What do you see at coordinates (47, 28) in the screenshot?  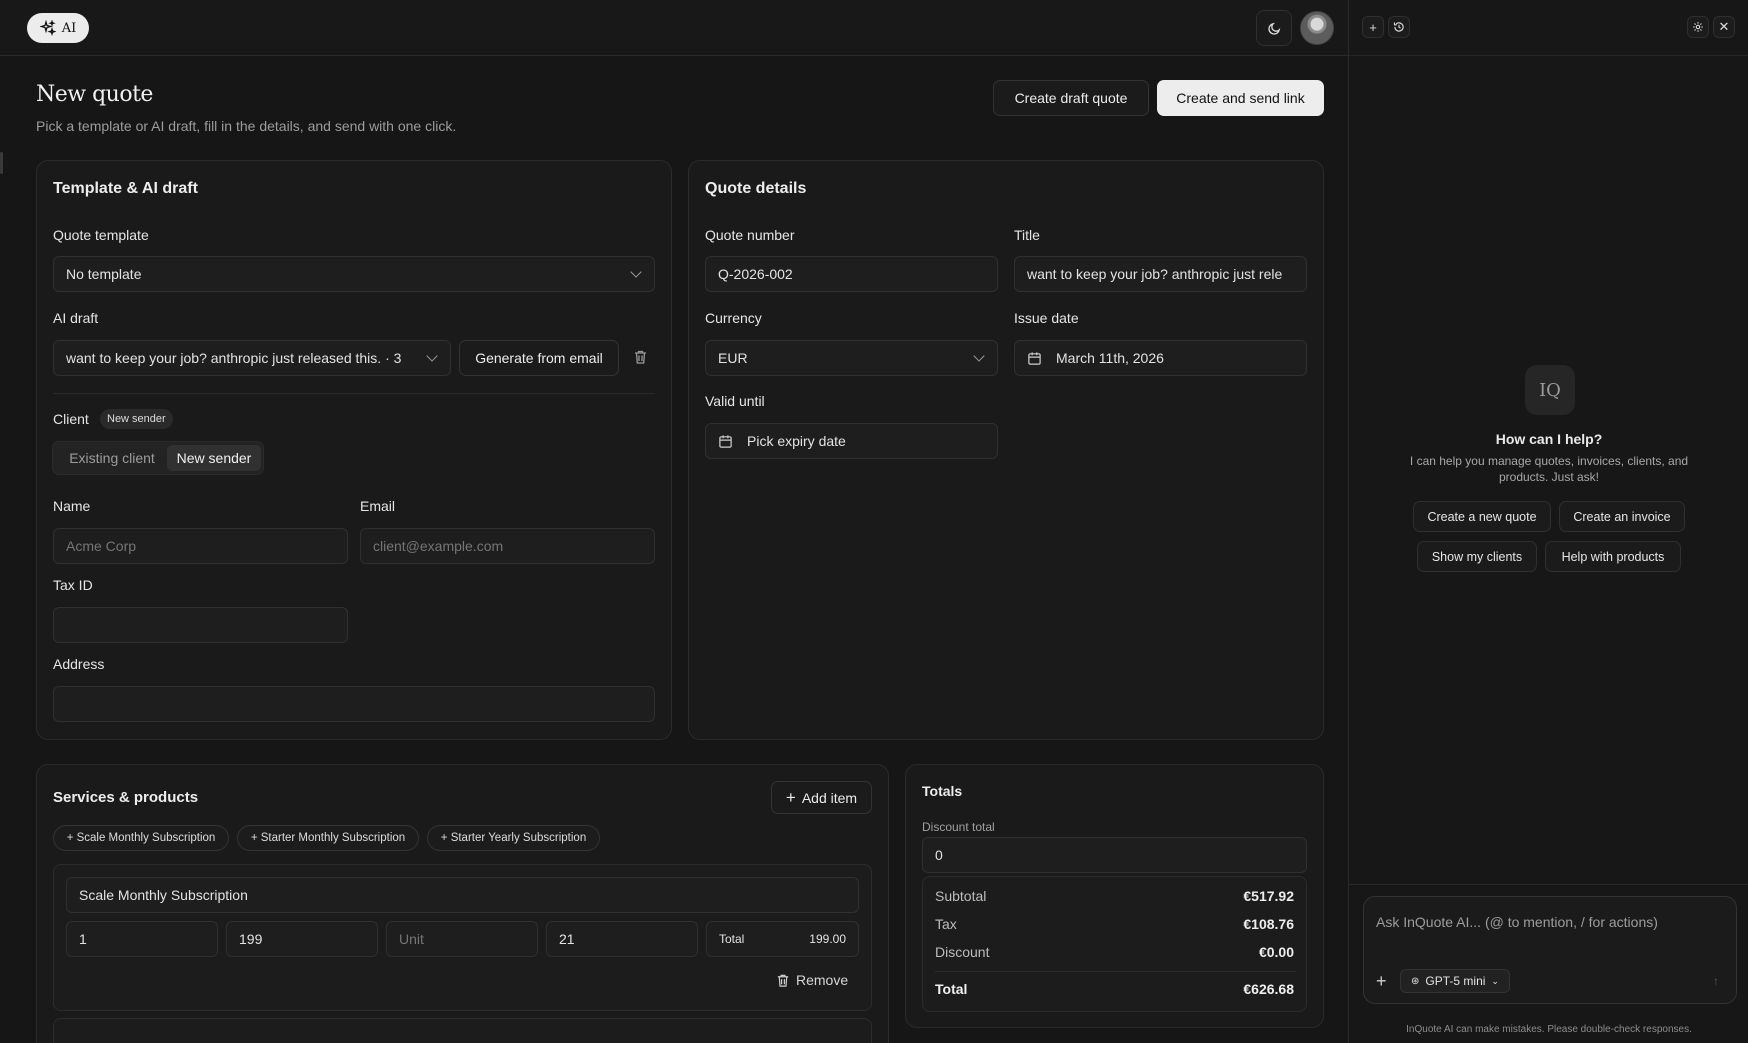 I see `sparkles-icon` at bounding box center [47, 28].